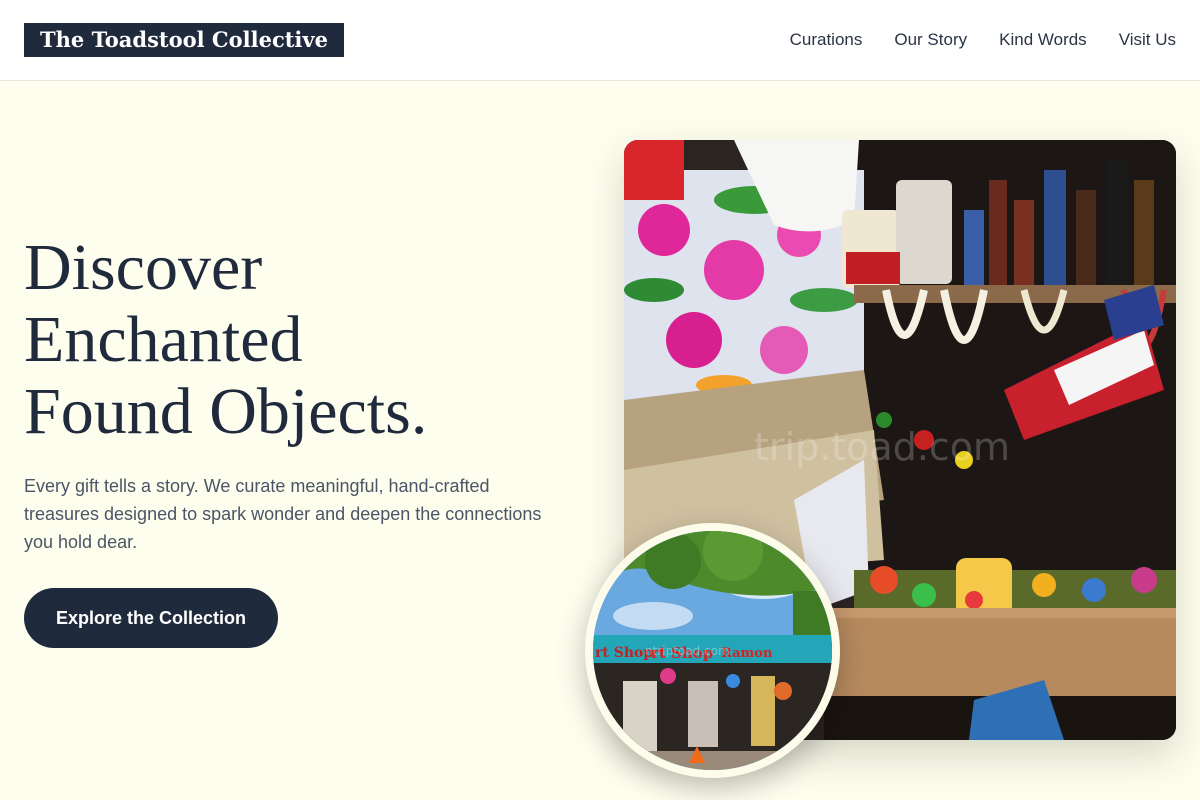 Image resolution: width=1200 pixels, height=800 pixels. I want to click on hero-headline-line: Discover, so click(143, 267).